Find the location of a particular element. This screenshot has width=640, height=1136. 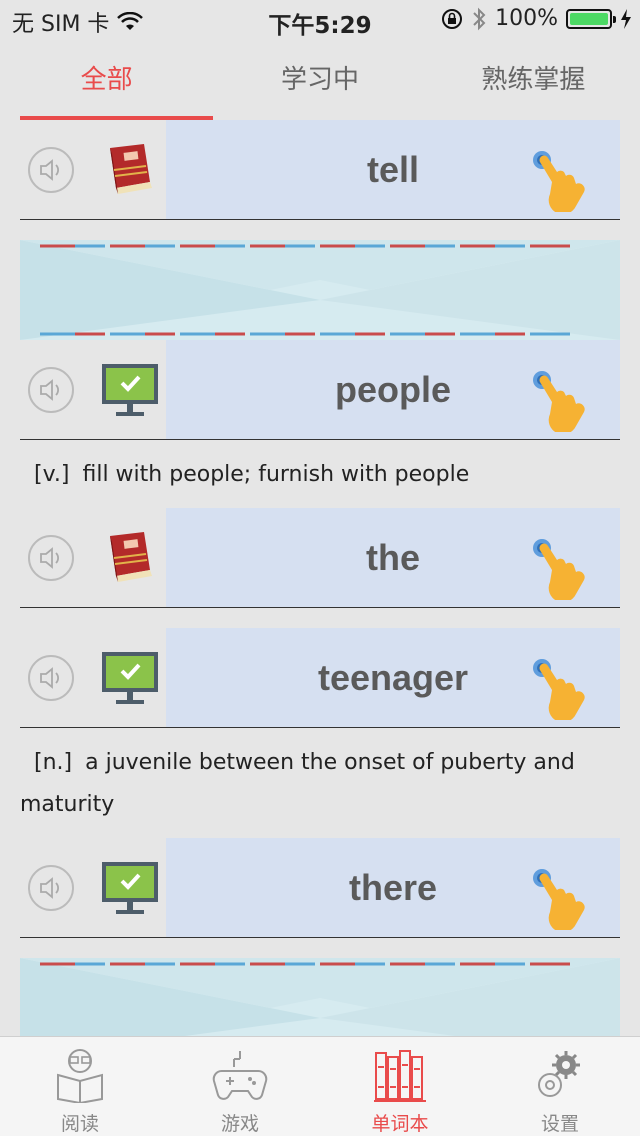

tab-mastered-label: 熟练掌握 is located at coordinates (533, 80).